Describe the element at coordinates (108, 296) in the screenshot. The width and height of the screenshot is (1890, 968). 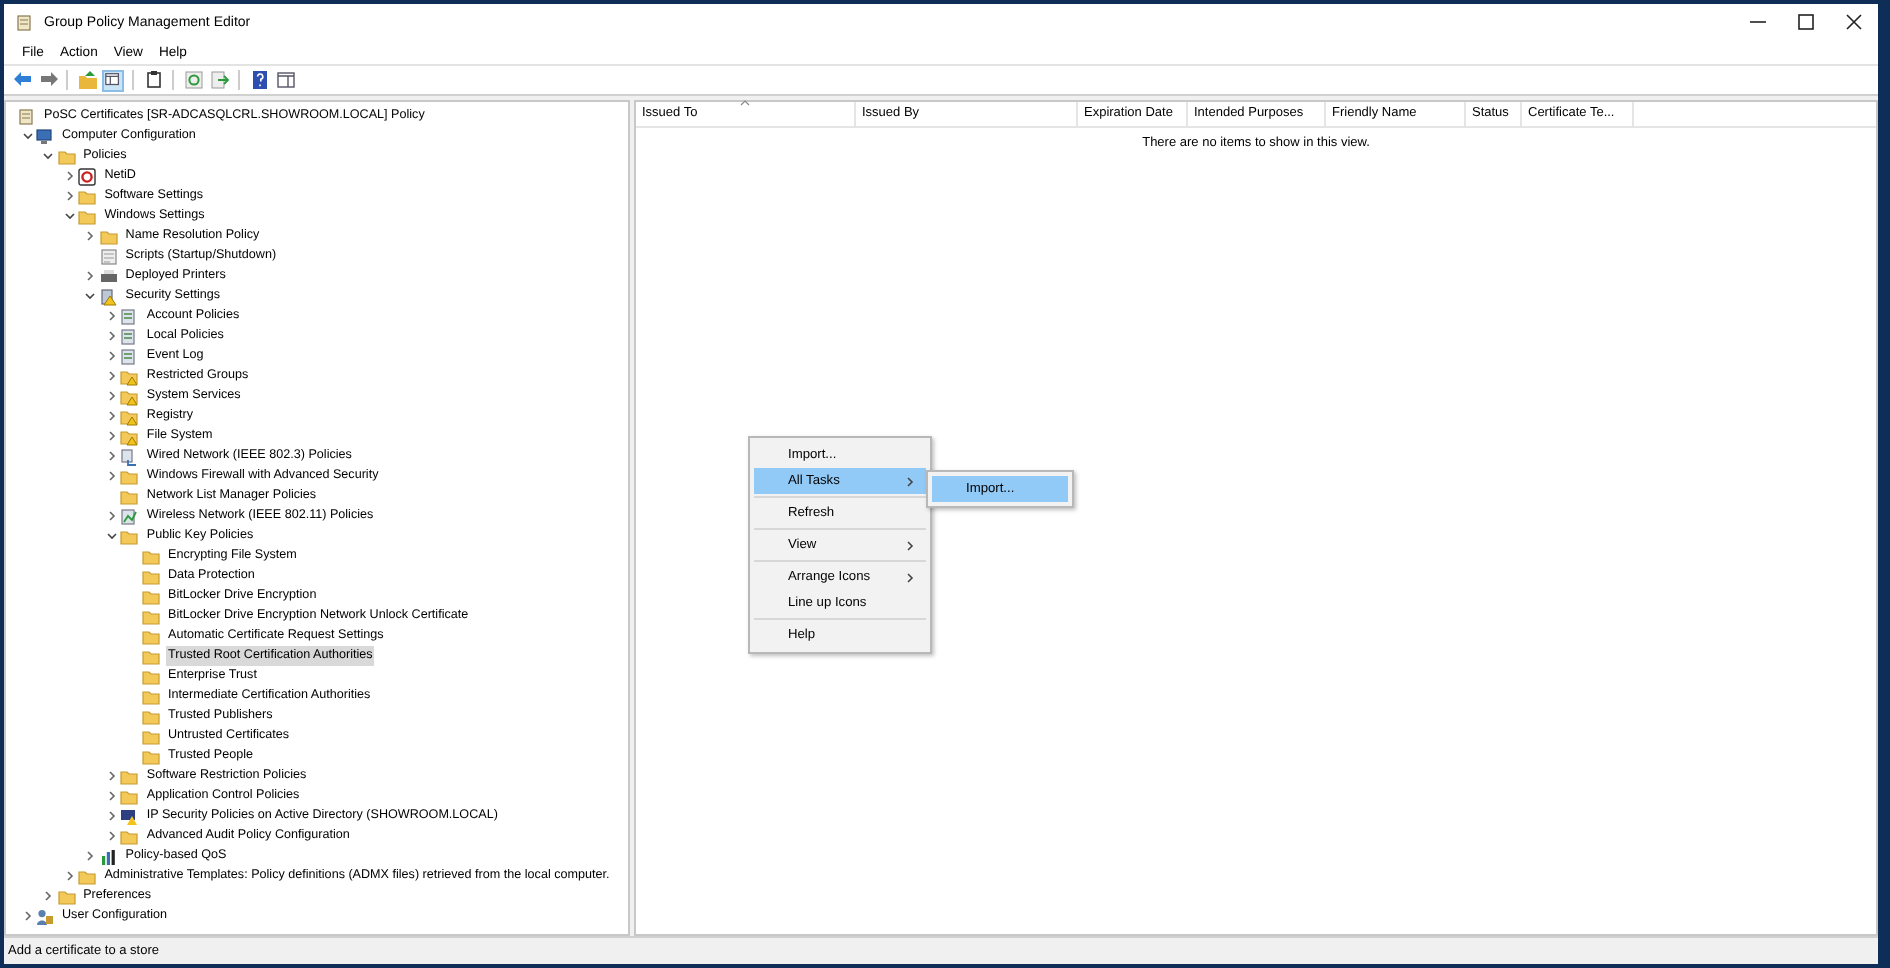
I see `shield-icon` at that location.